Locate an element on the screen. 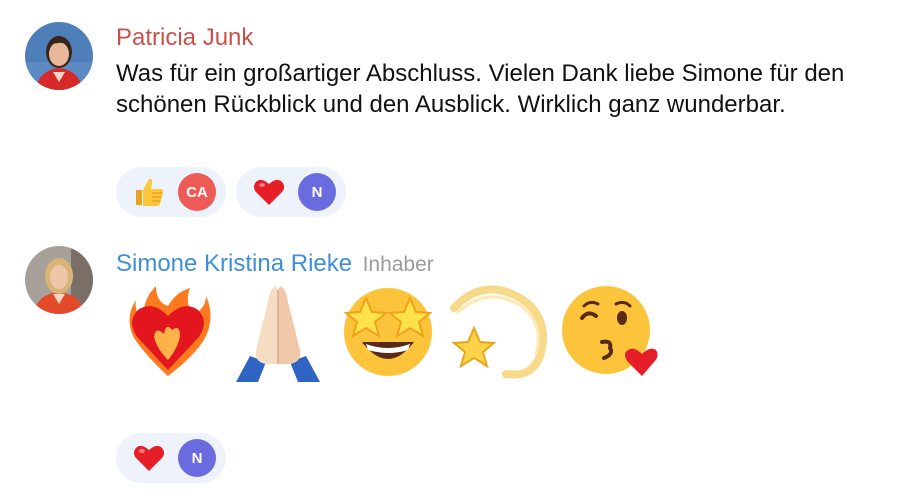 This screenshot has height=499, width=910. folded-hands-icon is located at coordinates (278, 334).